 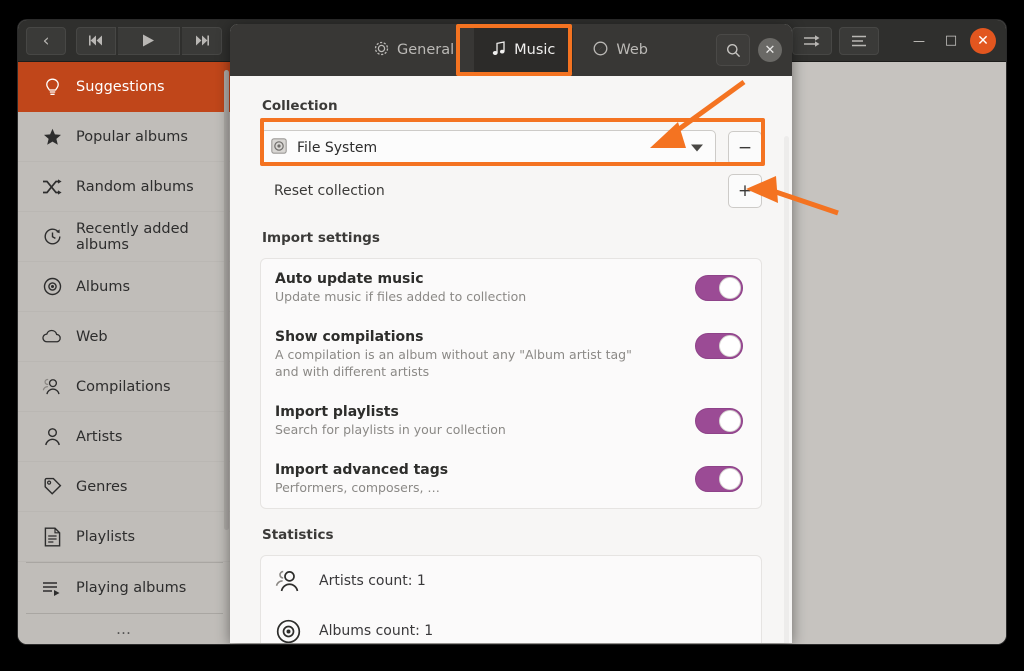 I want to click on plus-icon: +, so click(x=745, y=190).